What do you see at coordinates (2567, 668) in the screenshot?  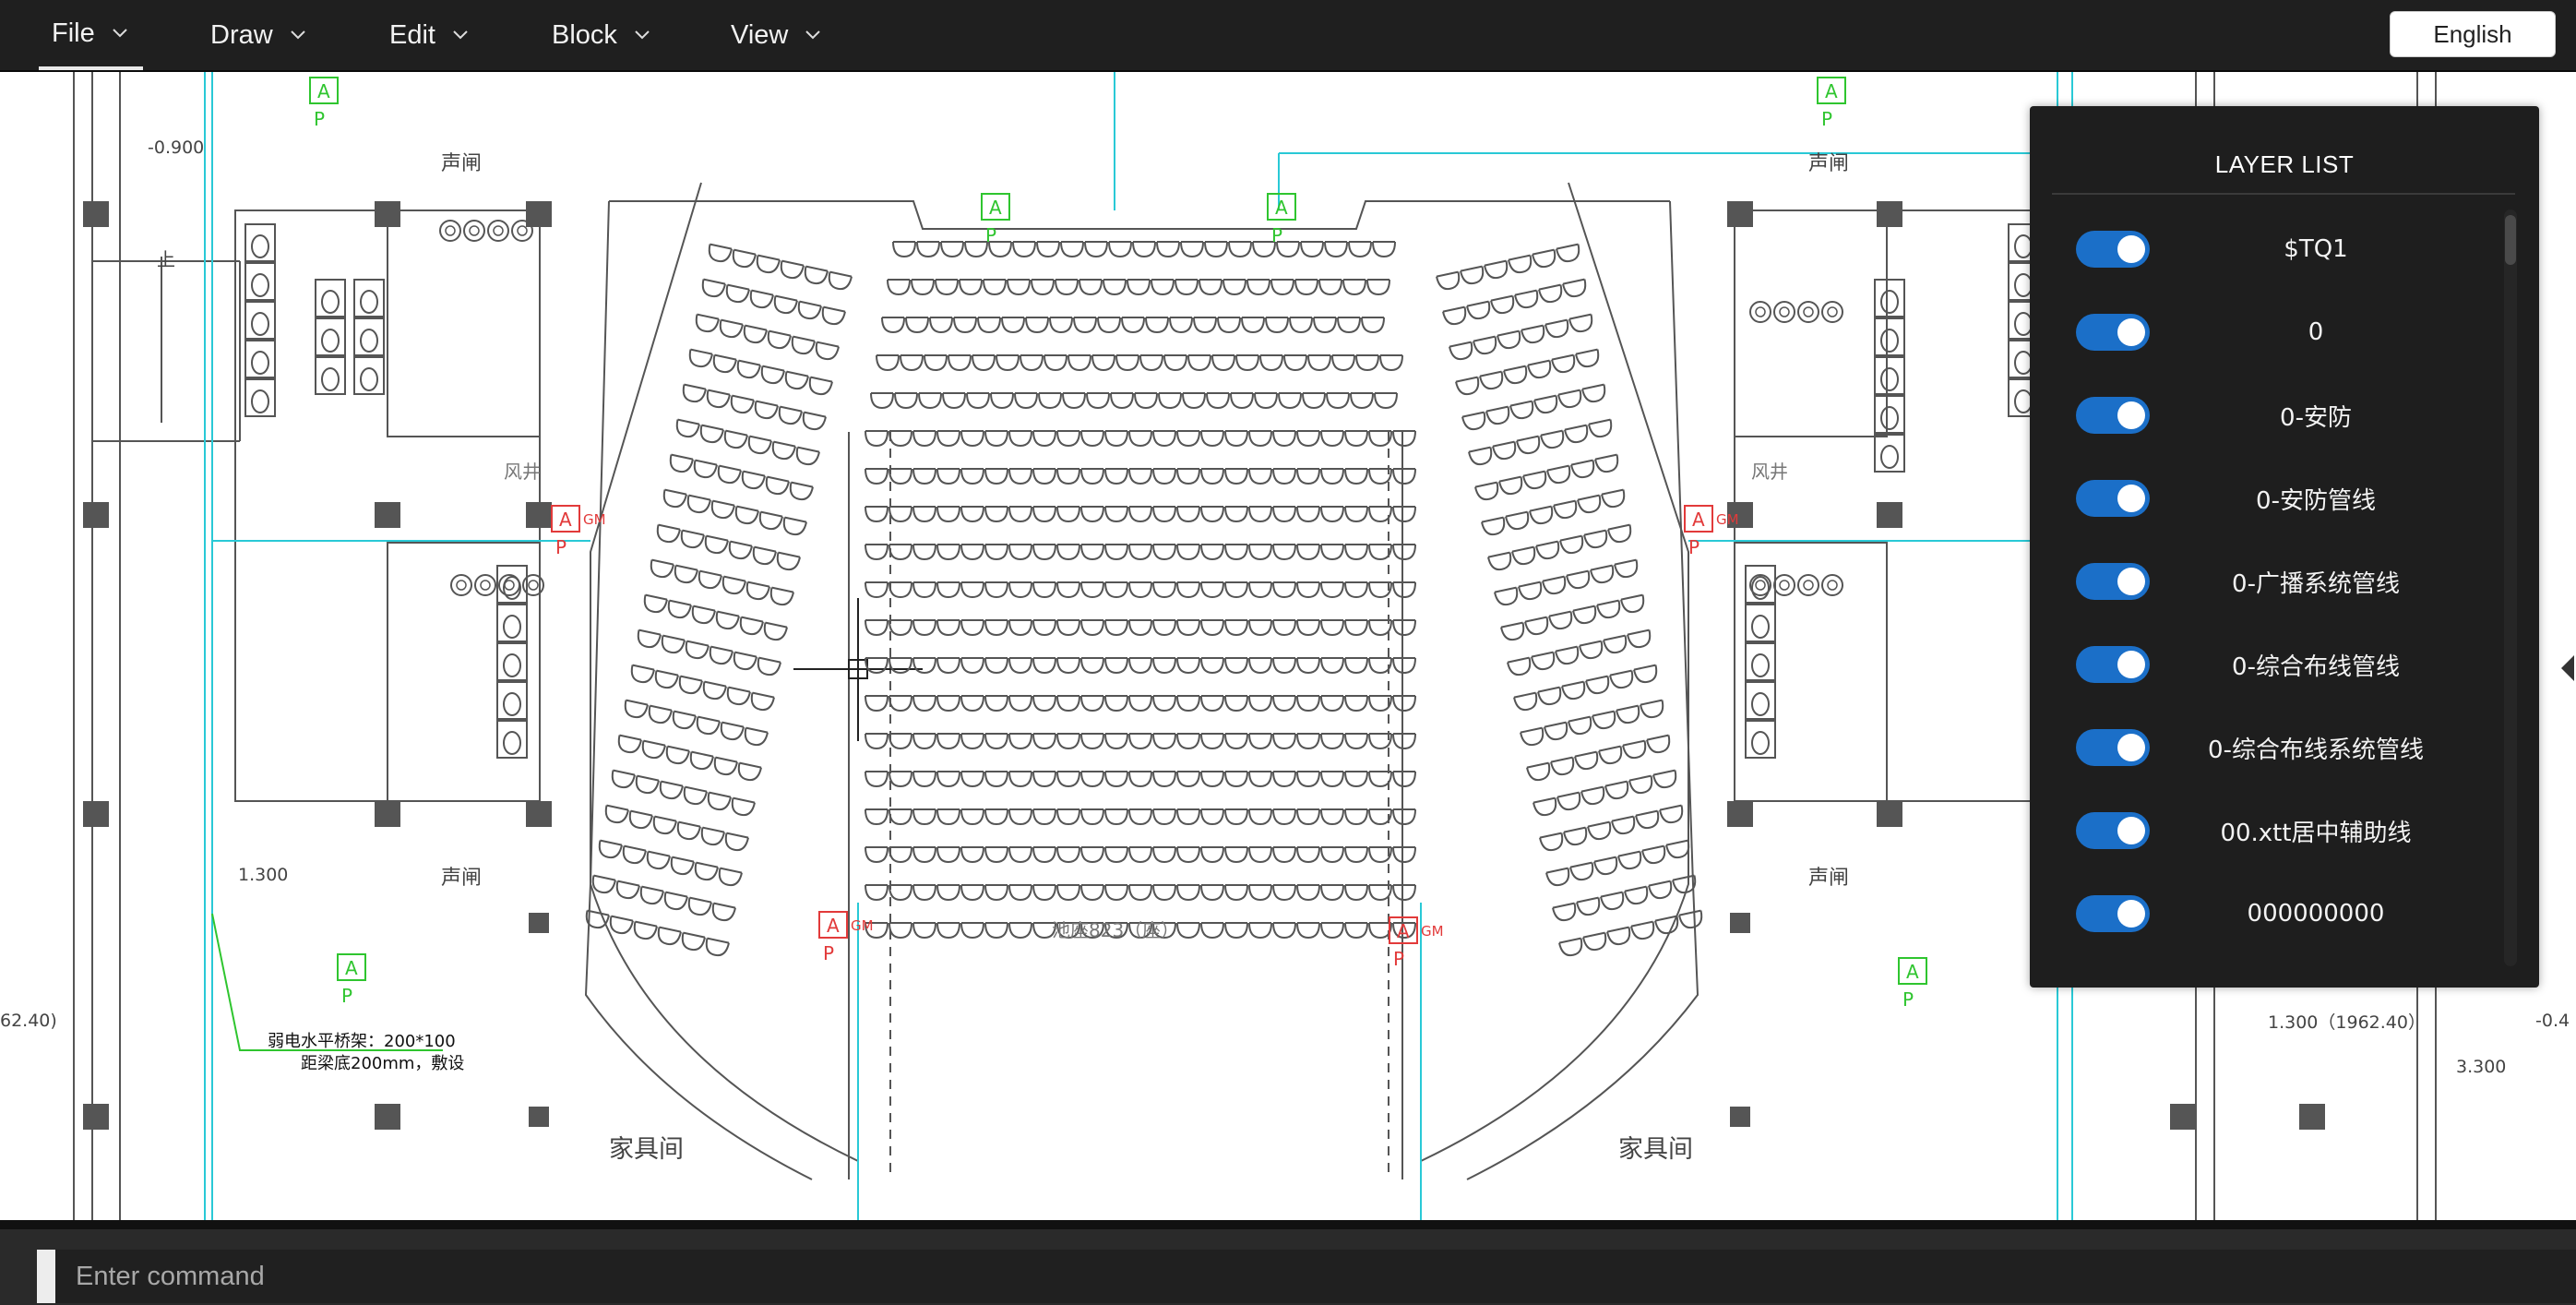 I see `panel-collapse-handle` at bounding box center [2567, 668].